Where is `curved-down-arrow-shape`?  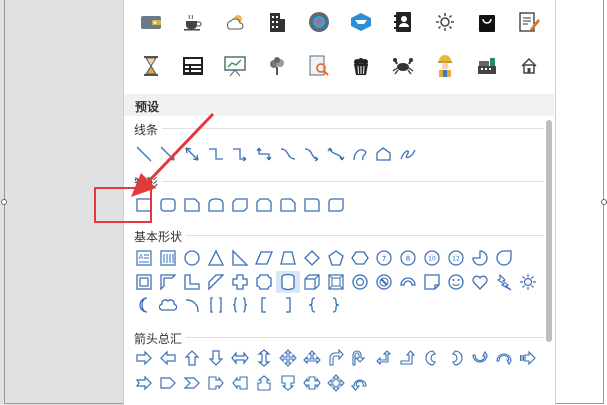
curved-down-arrow-shape is located at coordinates (504, 358).